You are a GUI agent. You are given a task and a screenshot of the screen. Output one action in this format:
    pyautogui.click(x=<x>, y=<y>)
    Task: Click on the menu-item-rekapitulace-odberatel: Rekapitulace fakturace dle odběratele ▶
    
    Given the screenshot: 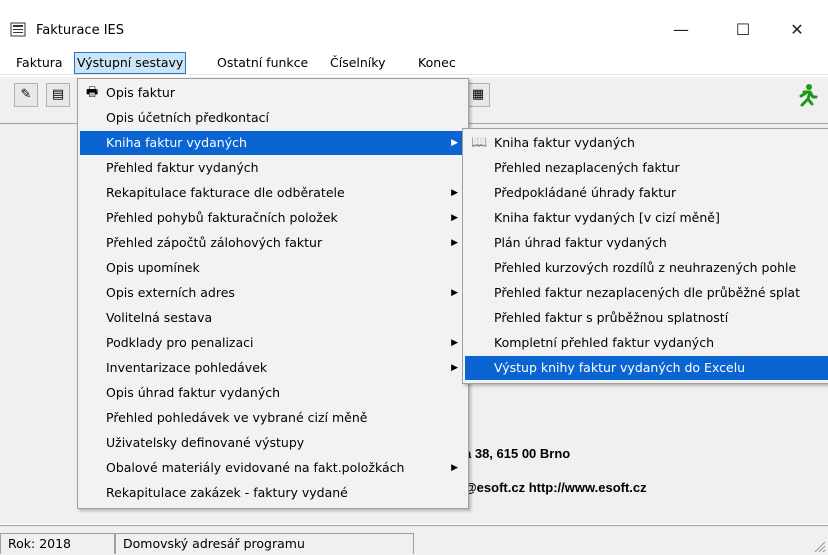 What is the action you would take?
    pyautogui.click(x=273, y=193)
    